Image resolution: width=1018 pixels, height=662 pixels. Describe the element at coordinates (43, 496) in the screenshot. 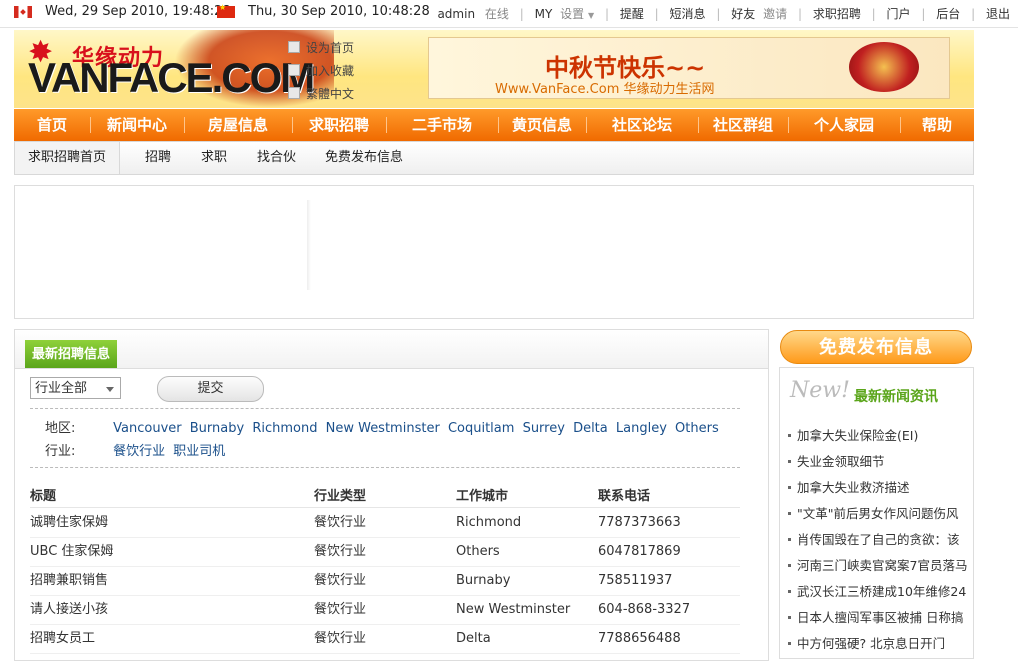

I see `col-title: 标题` at that location.